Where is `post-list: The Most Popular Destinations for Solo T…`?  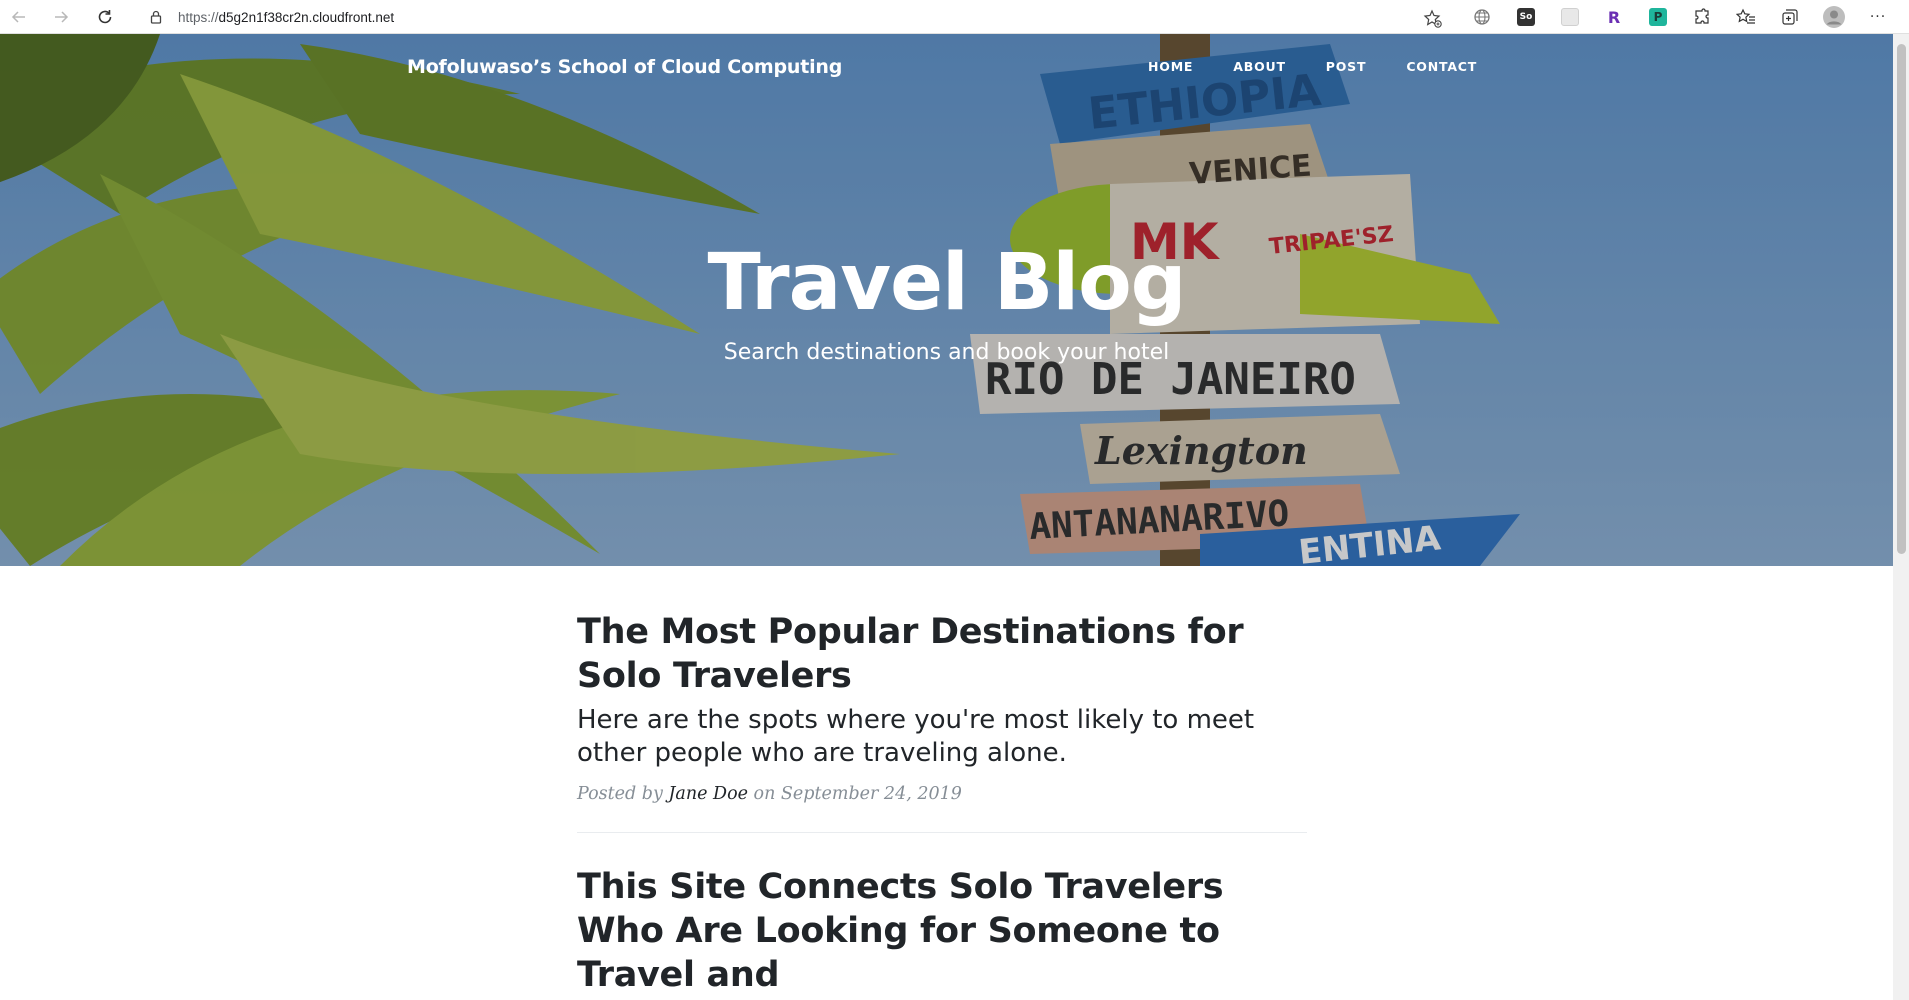
post-list: The Most Popular Destinations for Solo T… is located at coordinates (942, 803).